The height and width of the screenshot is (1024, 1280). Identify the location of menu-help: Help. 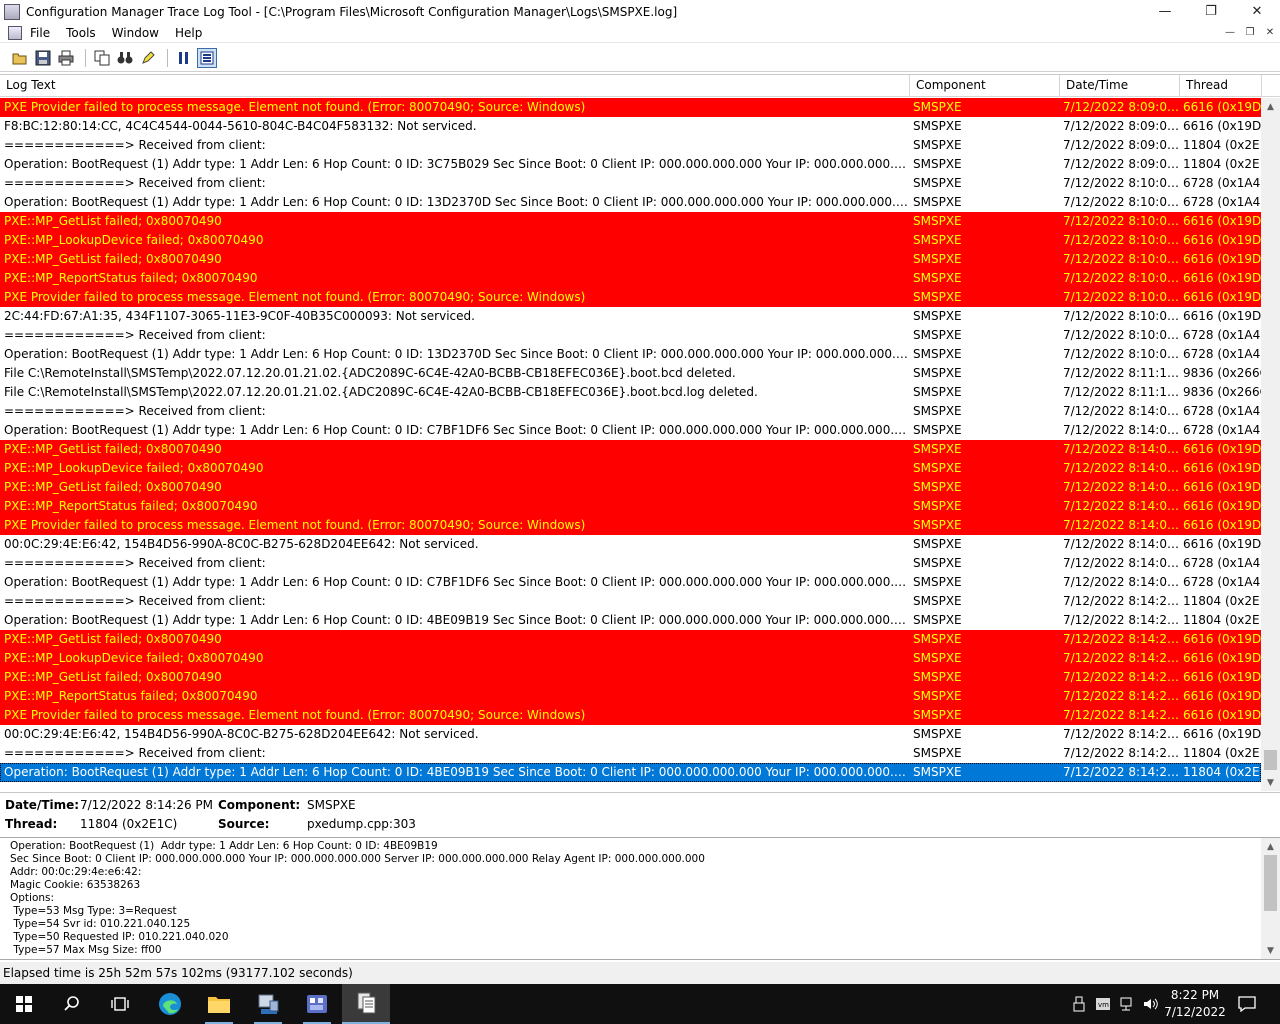
(188, 33).